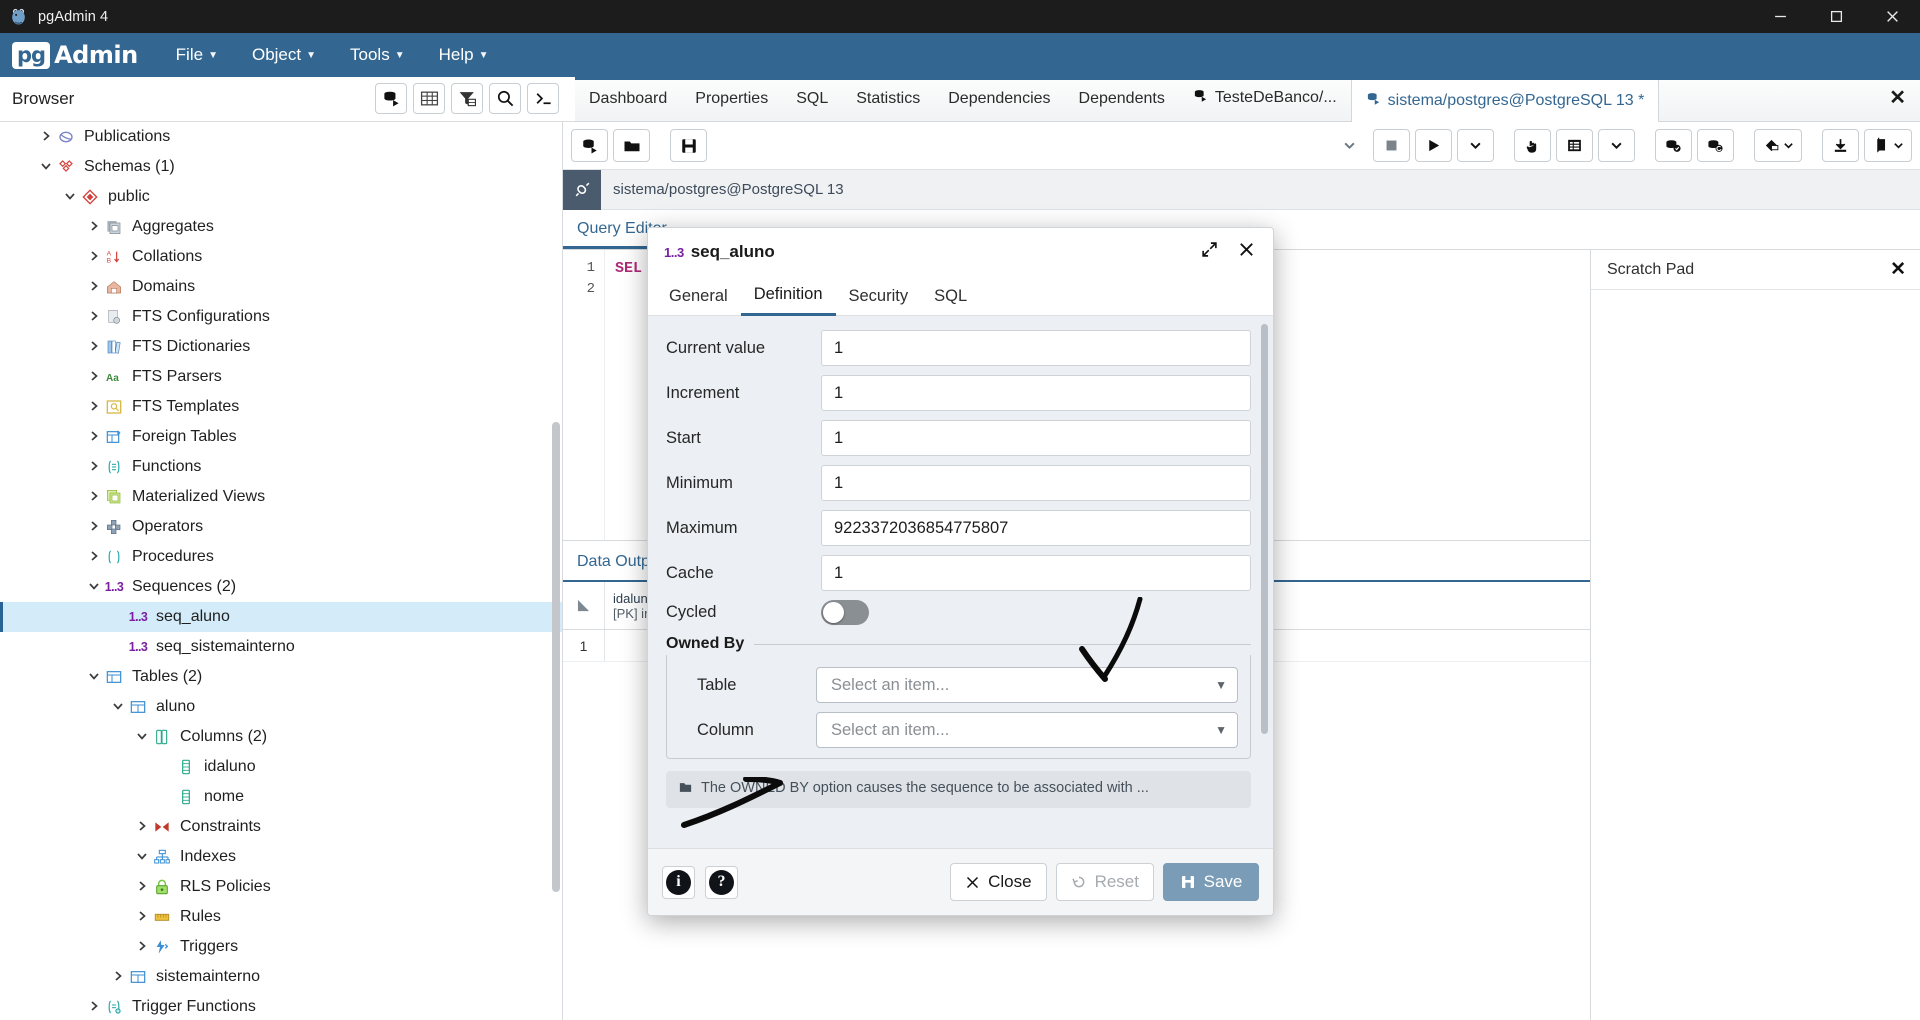  I want to click on tree-node-idaluno: idaluno, so click(281, 767).